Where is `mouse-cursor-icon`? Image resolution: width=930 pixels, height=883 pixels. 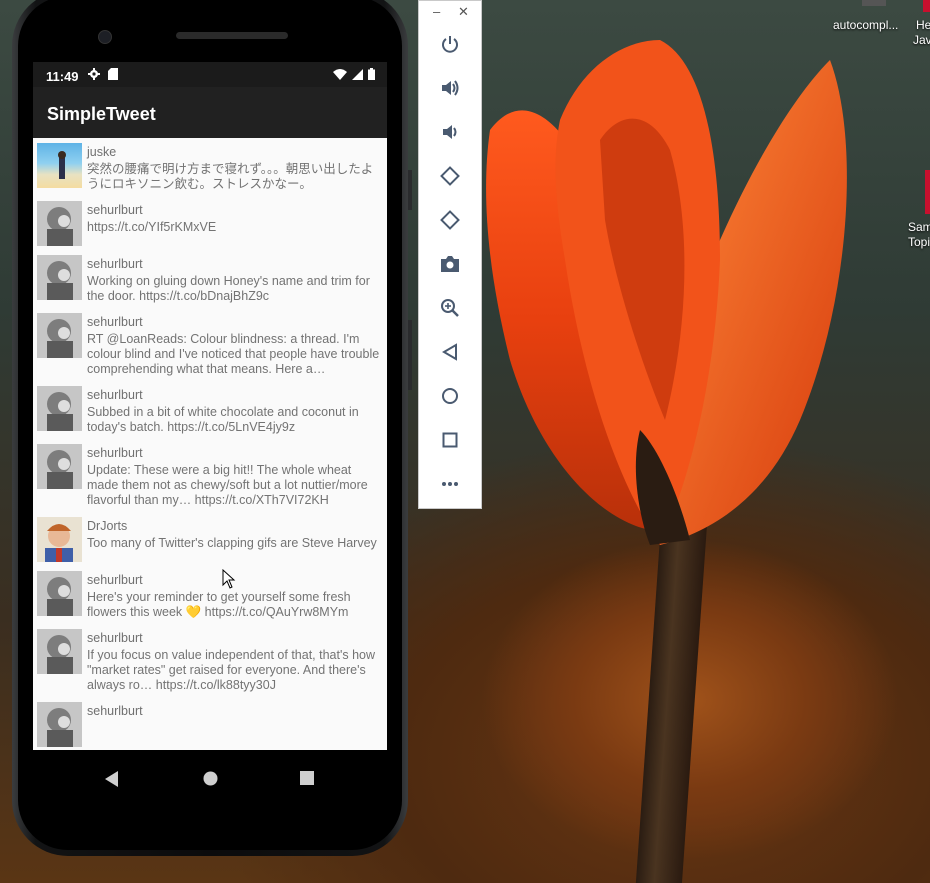 mouse-cursor-icon is located at coordinates (229, 579).